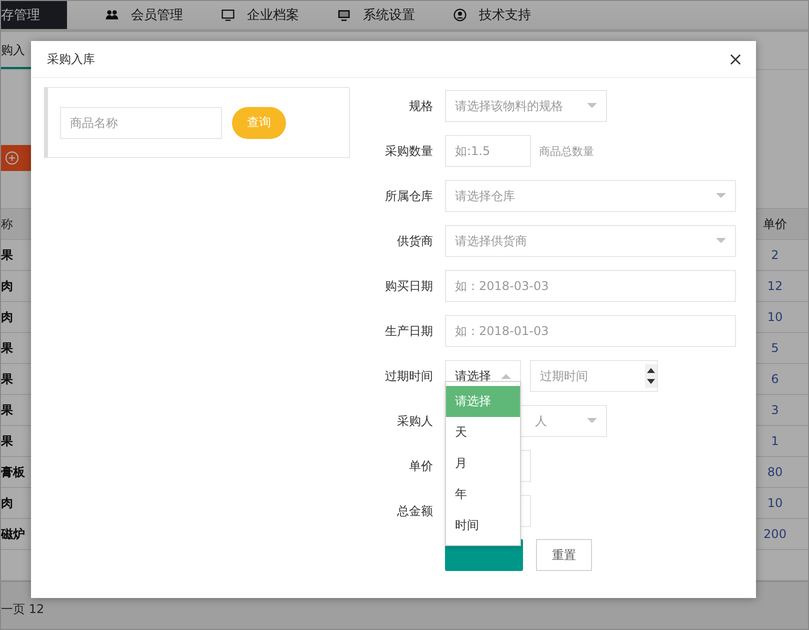 The image size is (809, 630). Describe the element at coordinates (775, 379) in the screenshot. I see `table-cell-text: 6` at that location.